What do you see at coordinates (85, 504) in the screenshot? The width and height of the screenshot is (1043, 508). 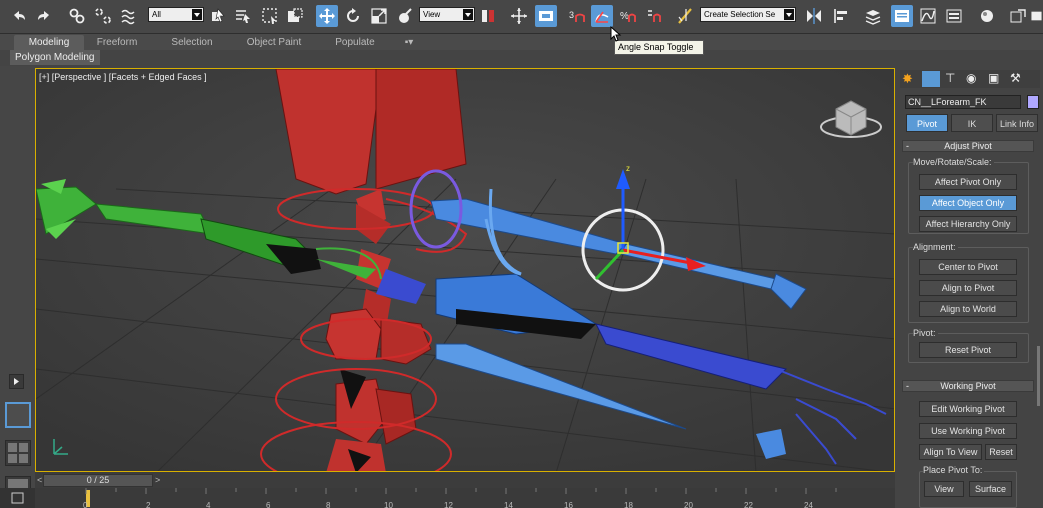 I see `tick-label: 0` at bounding box center [85, 504].